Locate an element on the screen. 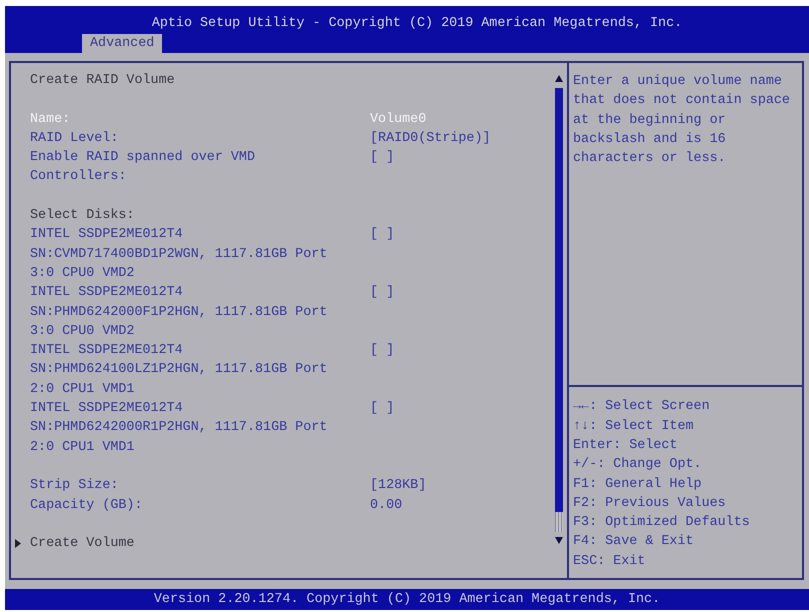 The height and width of the screenshot is (612, 809). caret-icon is located at coordinates (18, 543).